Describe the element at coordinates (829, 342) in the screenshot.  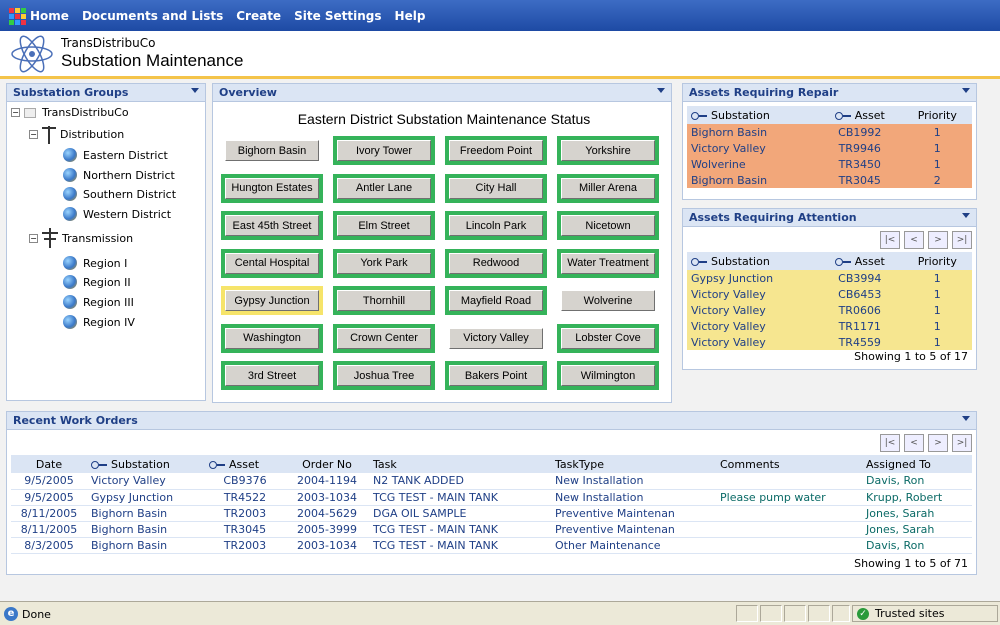
I see `table-row: Victory Valley TR4559 1` at that location.